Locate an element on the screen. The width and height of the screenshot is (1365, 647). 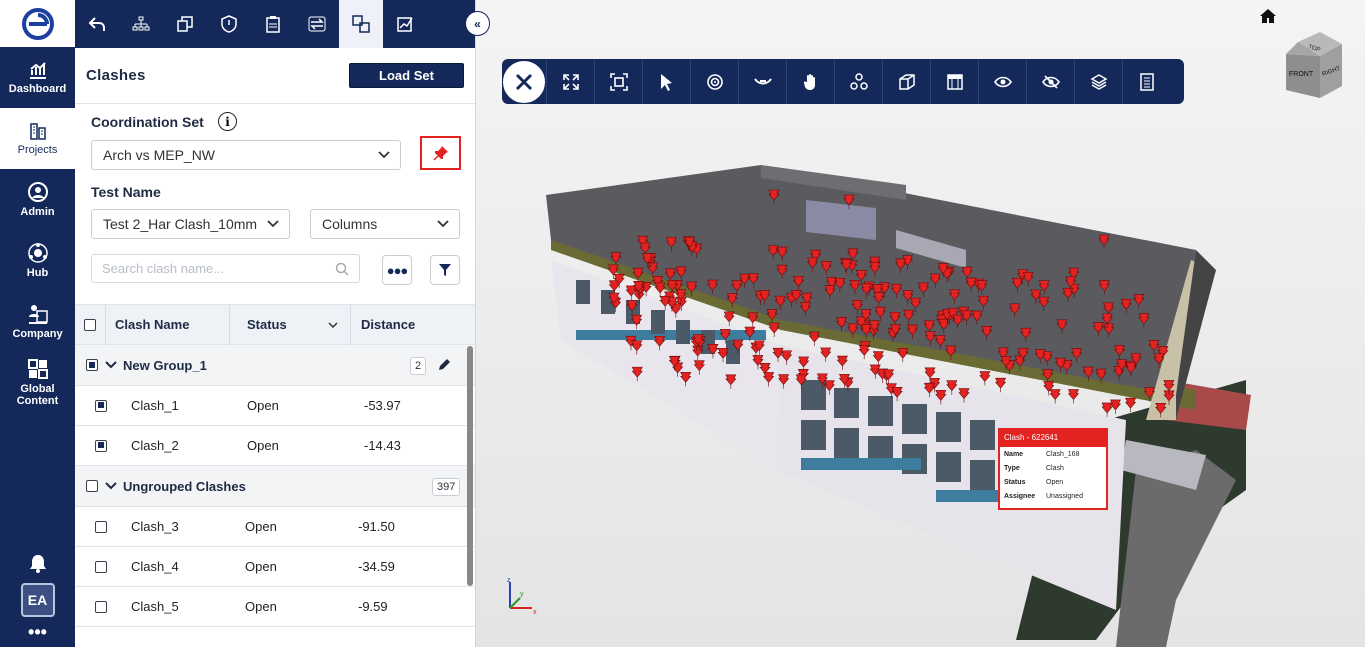
columns-select: Columns is located at coordinates (385, 224).